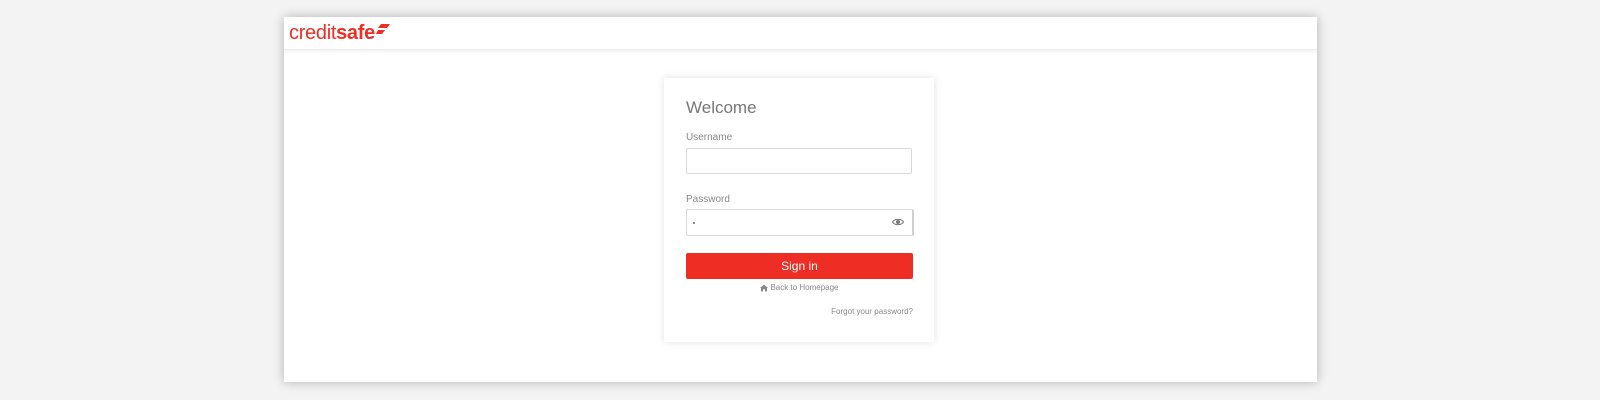  What do you see at coordinates (355, 33) in the screenshot?
I see `logo-text-bold: safe` at bounding box center [355, 33].